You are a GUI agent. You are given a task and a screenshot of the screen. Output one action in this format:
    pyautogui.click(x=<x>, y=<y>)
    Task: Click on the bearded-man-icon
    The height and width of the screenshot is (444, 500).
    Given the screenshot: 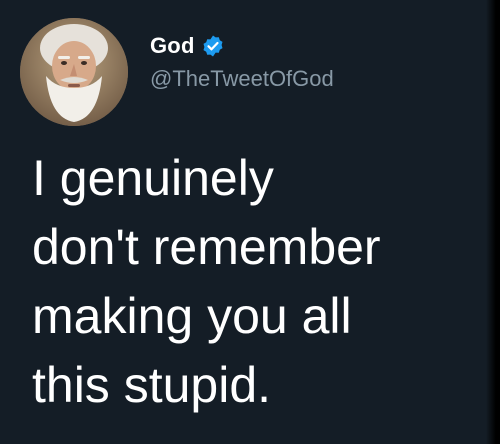 What is the action you would take?
    pyautogui.click(x=74, y=72)
    